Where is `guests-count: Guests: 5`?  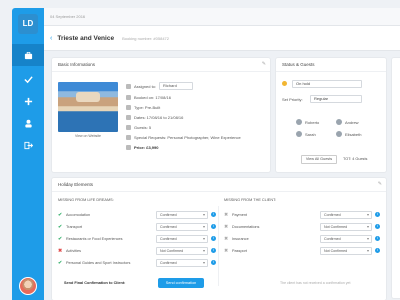 guests-count: Guests: 5 is located at coordinates (143, 127).